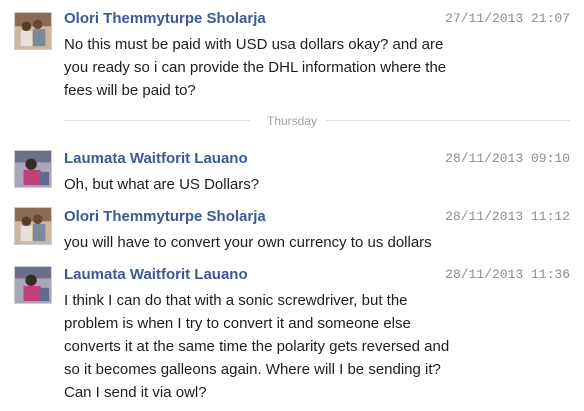 This screenshot has height=411, width=584. I want to click on message-text: Oh, but what are US Dollars?, so click(162, 184).